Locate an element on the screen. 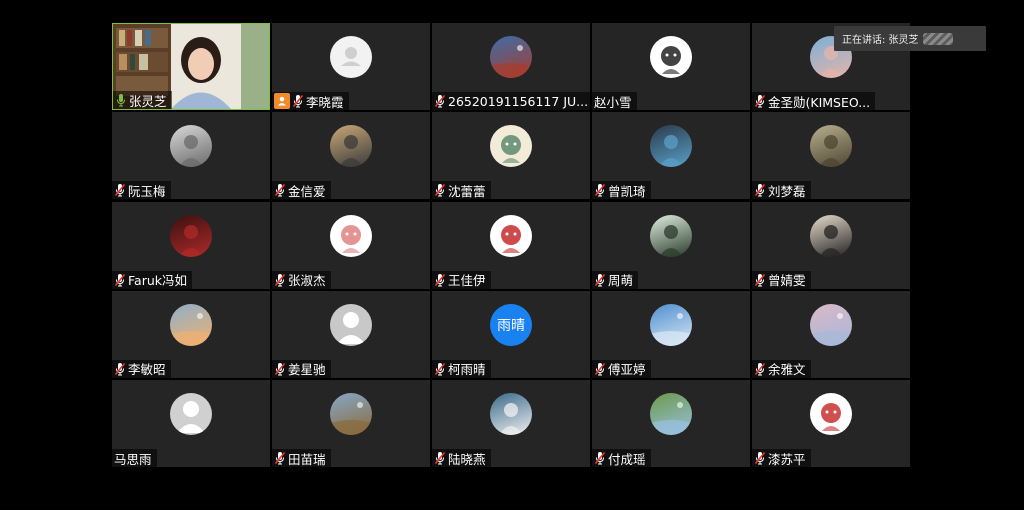  participant-name: 王佳伊 is located at coordinates (467, 280).